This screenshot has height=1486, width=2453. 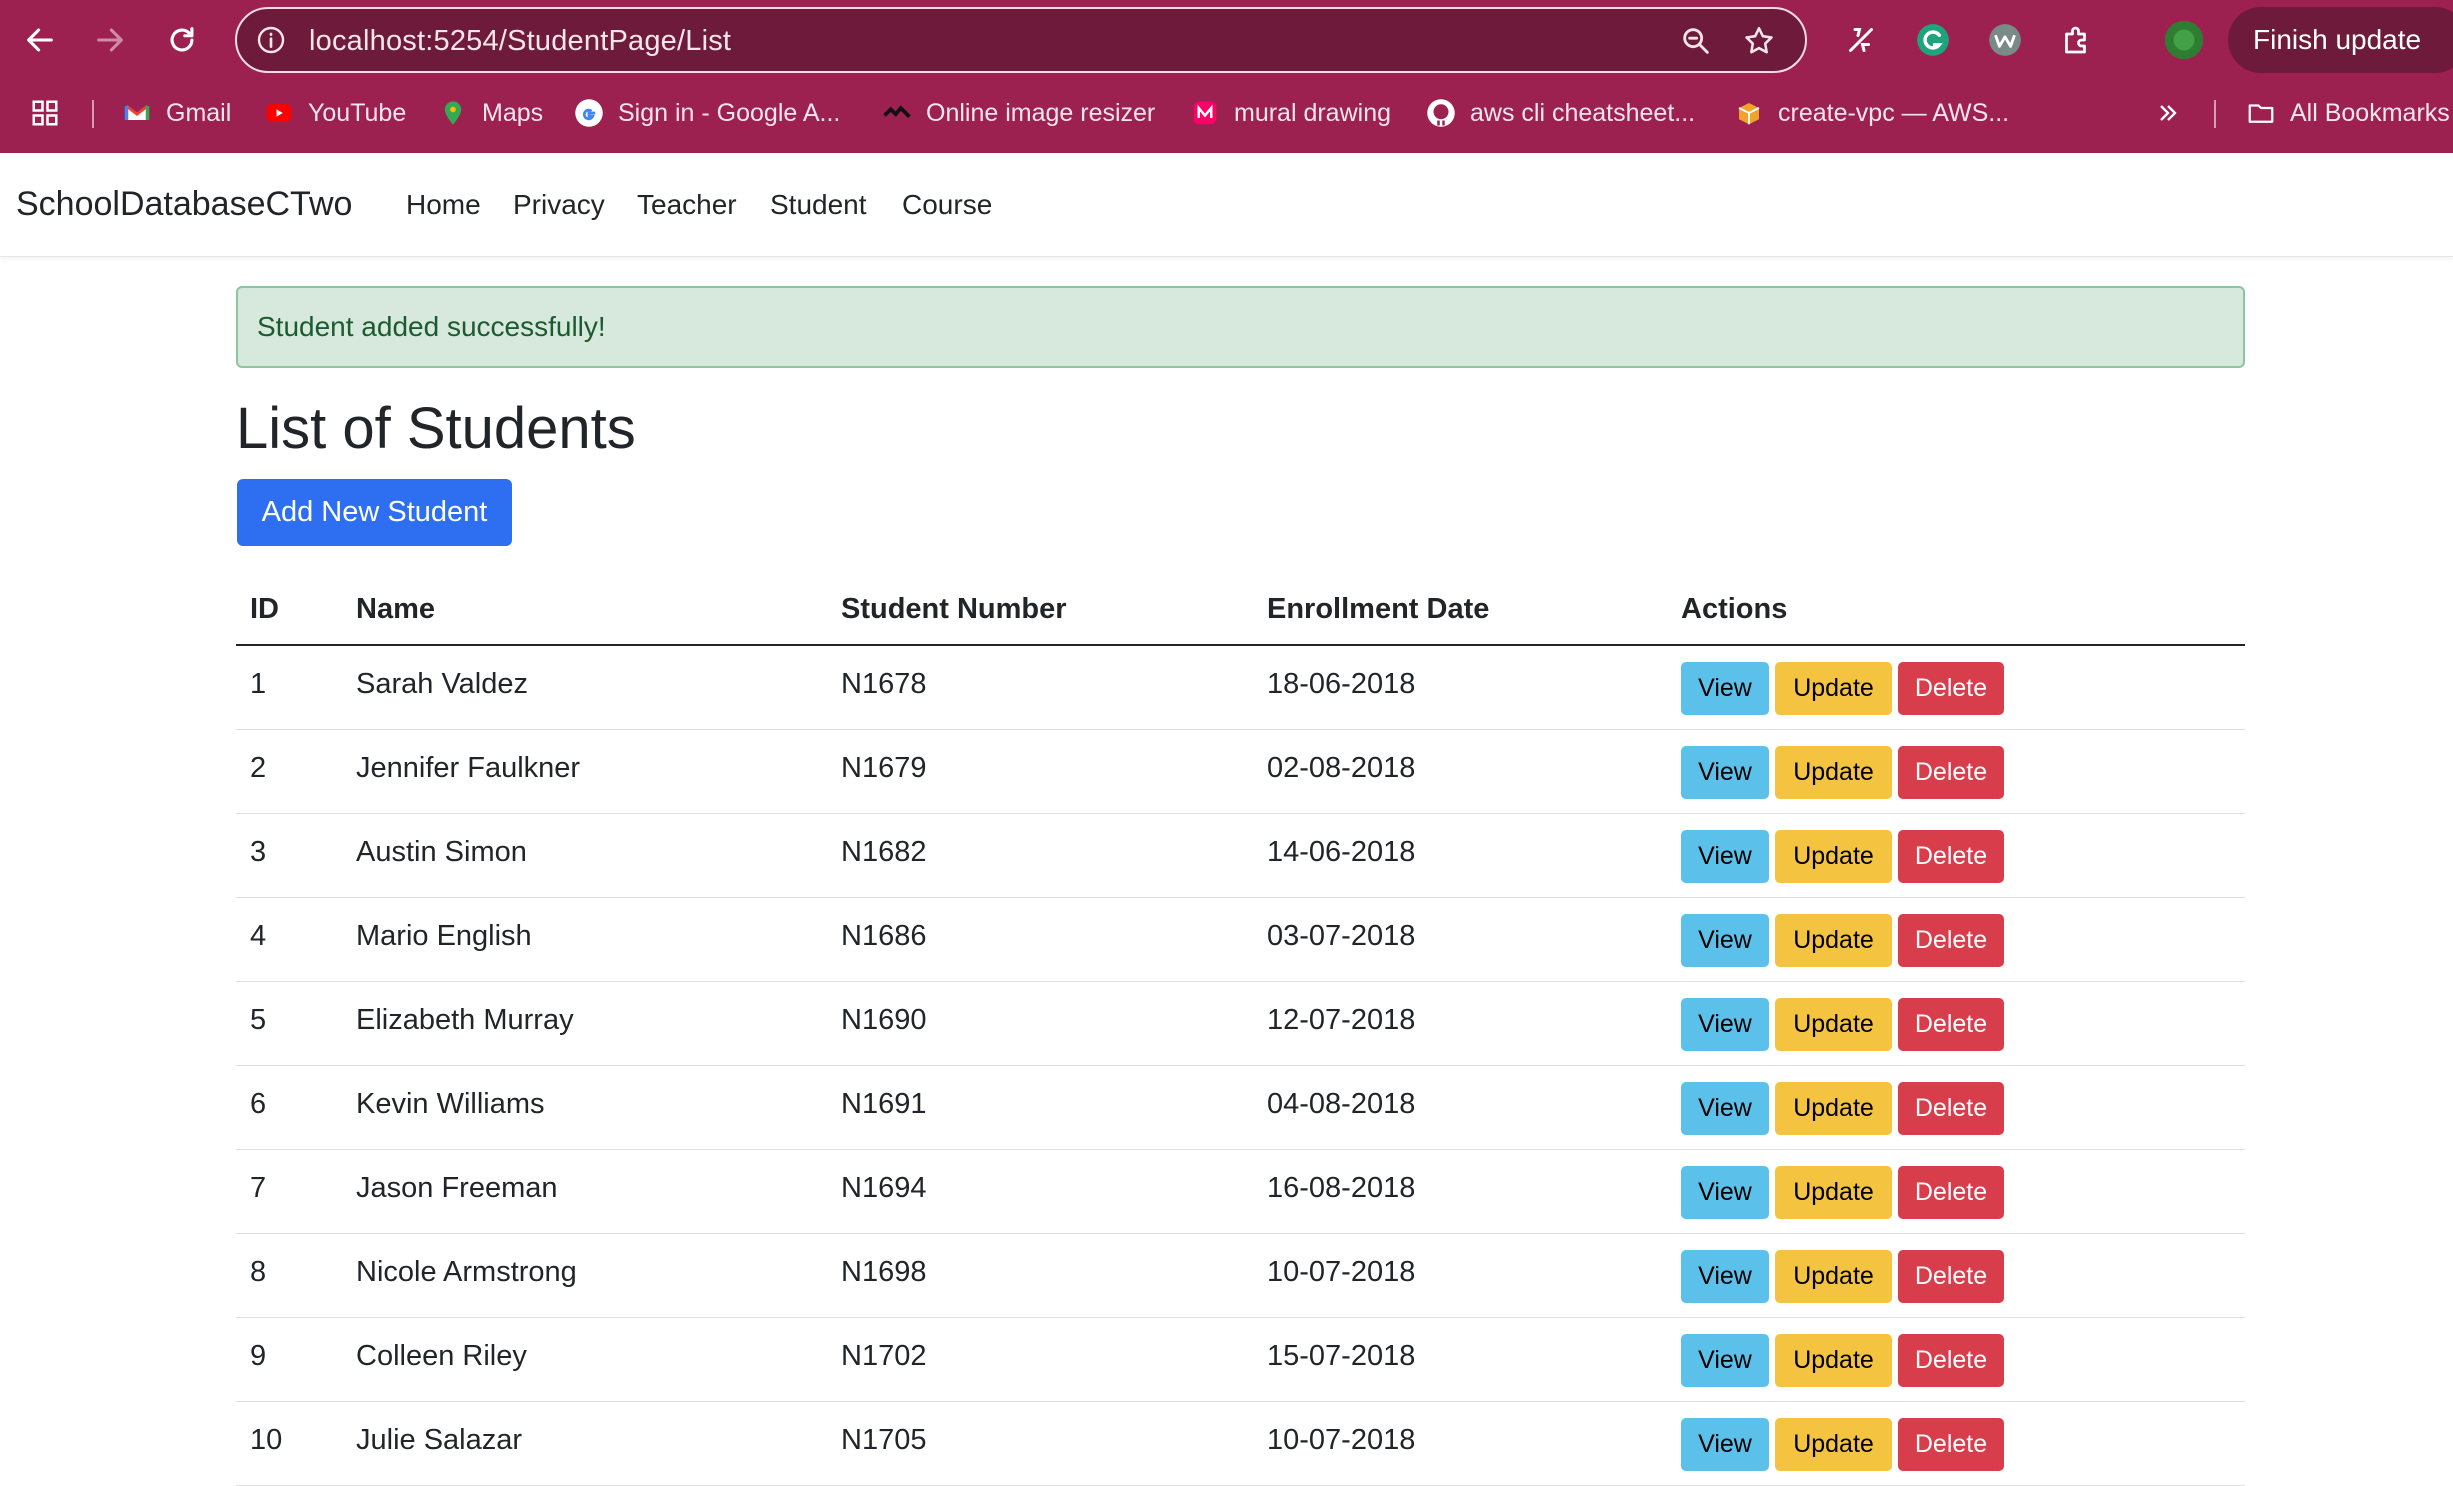 What do you see at coordinates (271, 40) in the screenshot?
I see `site-info-icon` at bounding box center [271, 40].